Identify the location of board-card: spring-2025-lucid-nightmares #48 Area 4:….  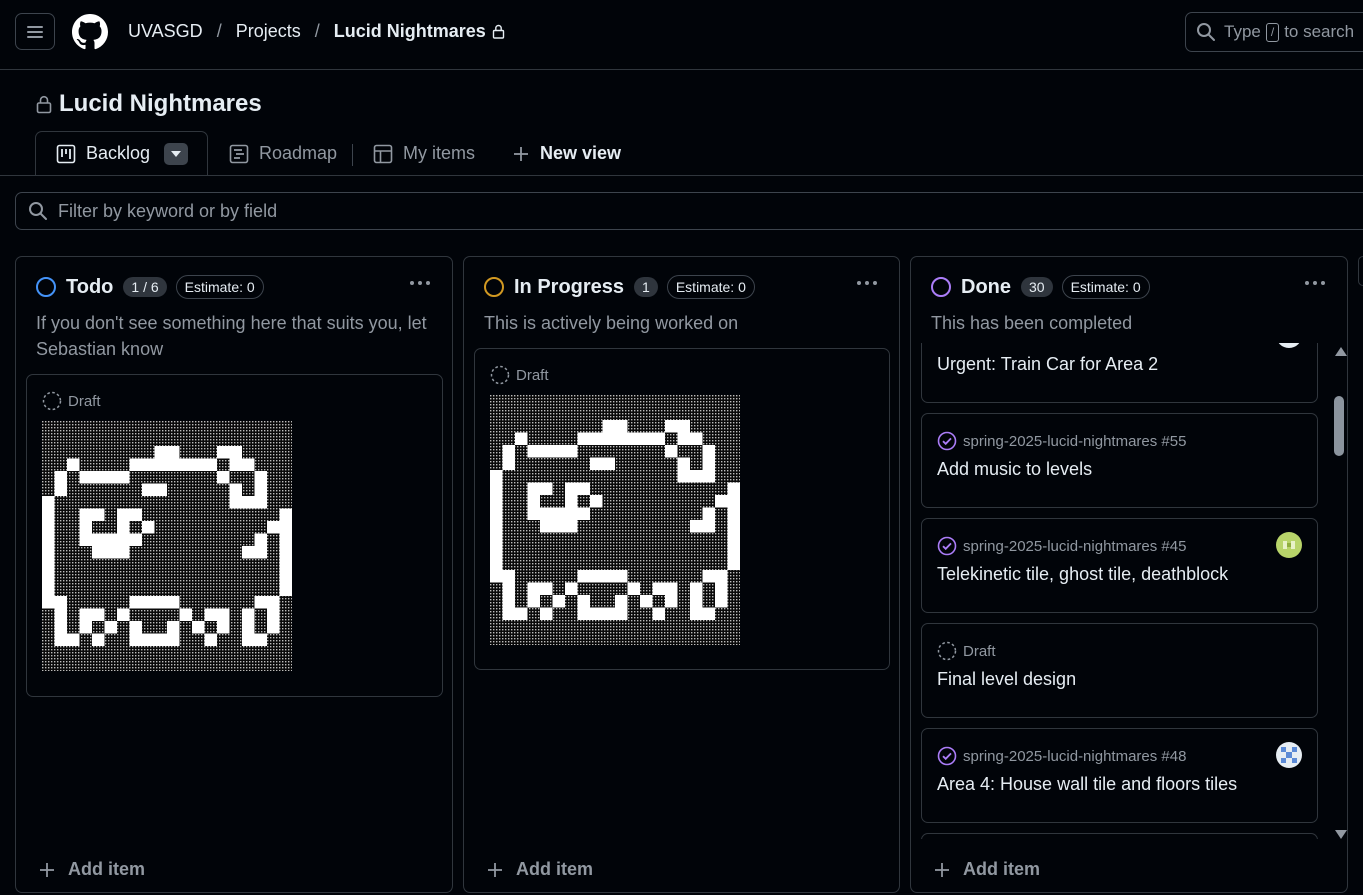
(1119, 775).